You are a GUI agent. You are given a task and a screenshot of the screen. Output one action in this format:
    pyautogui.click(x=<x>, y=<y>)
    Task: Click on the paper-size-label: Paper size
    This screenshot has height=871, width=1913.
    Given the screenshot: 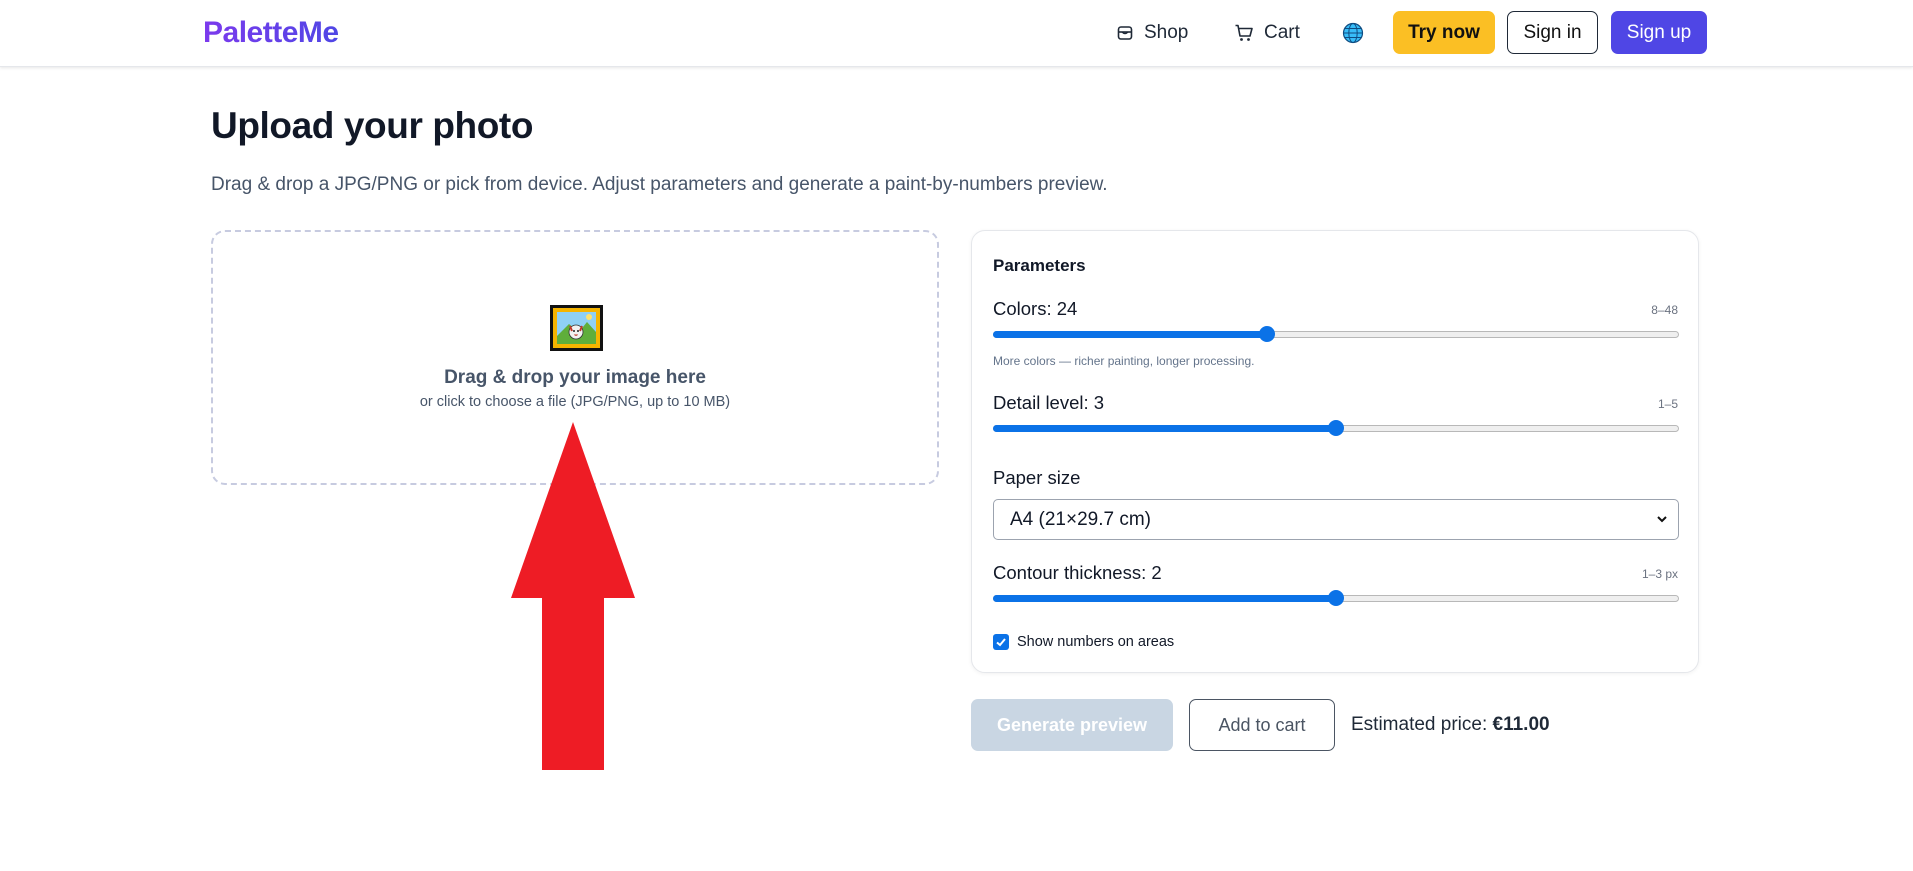 What is the action you would take?
    pyautogui.click(x=1037, y=477)
    